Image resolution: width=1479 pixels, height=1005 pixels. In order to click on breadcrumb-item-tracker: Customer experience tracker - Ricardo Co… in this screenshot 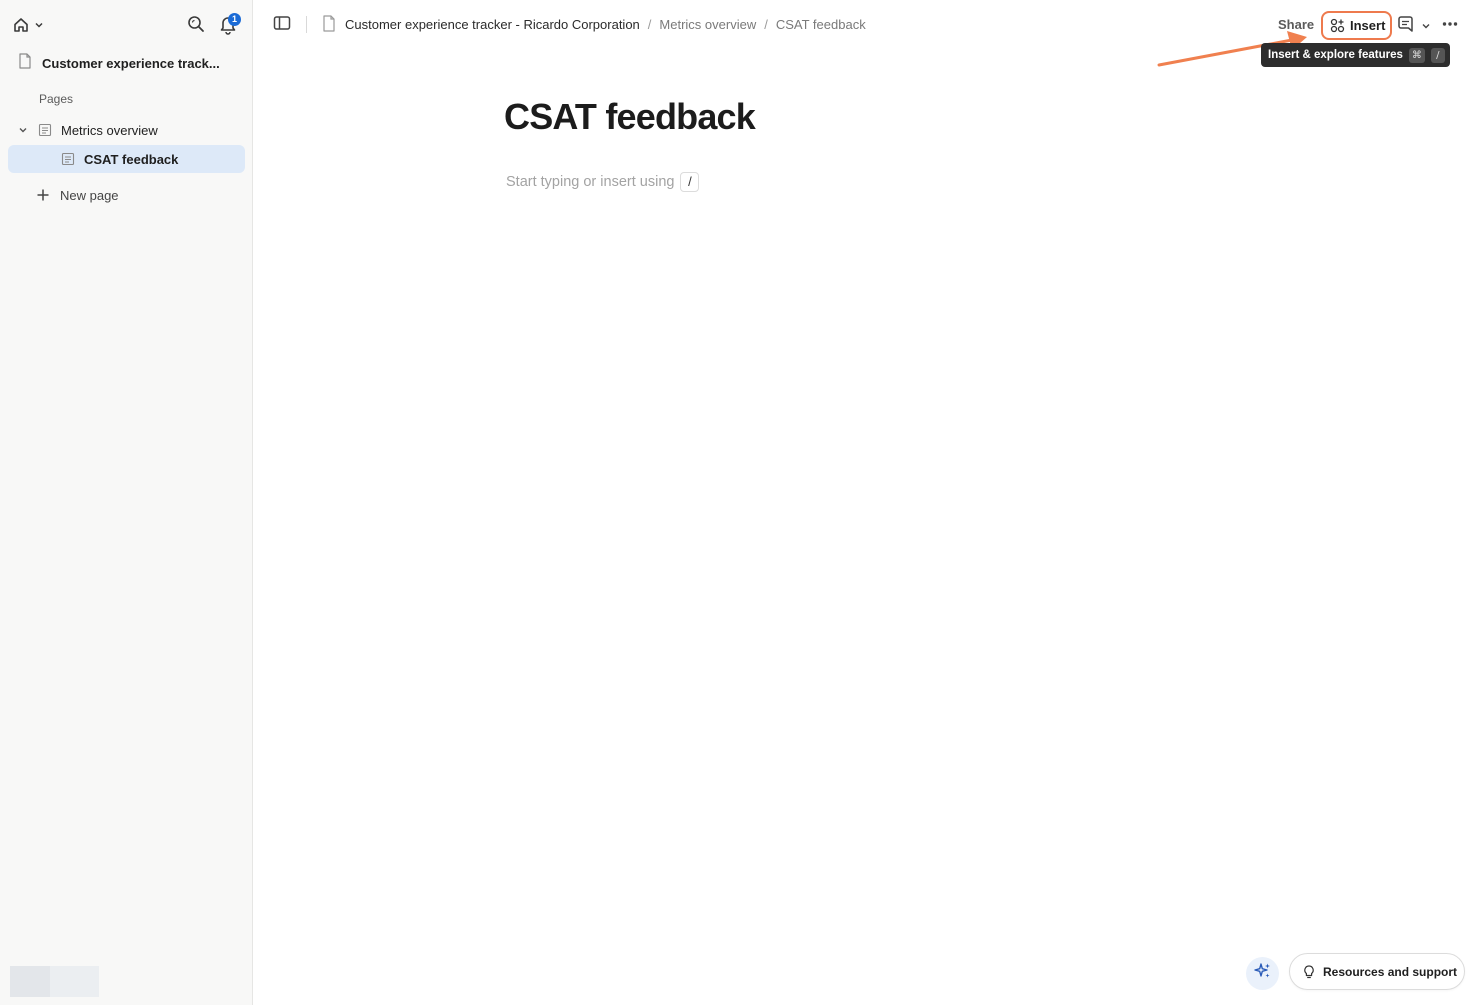, I will do `click(492, 24)`.